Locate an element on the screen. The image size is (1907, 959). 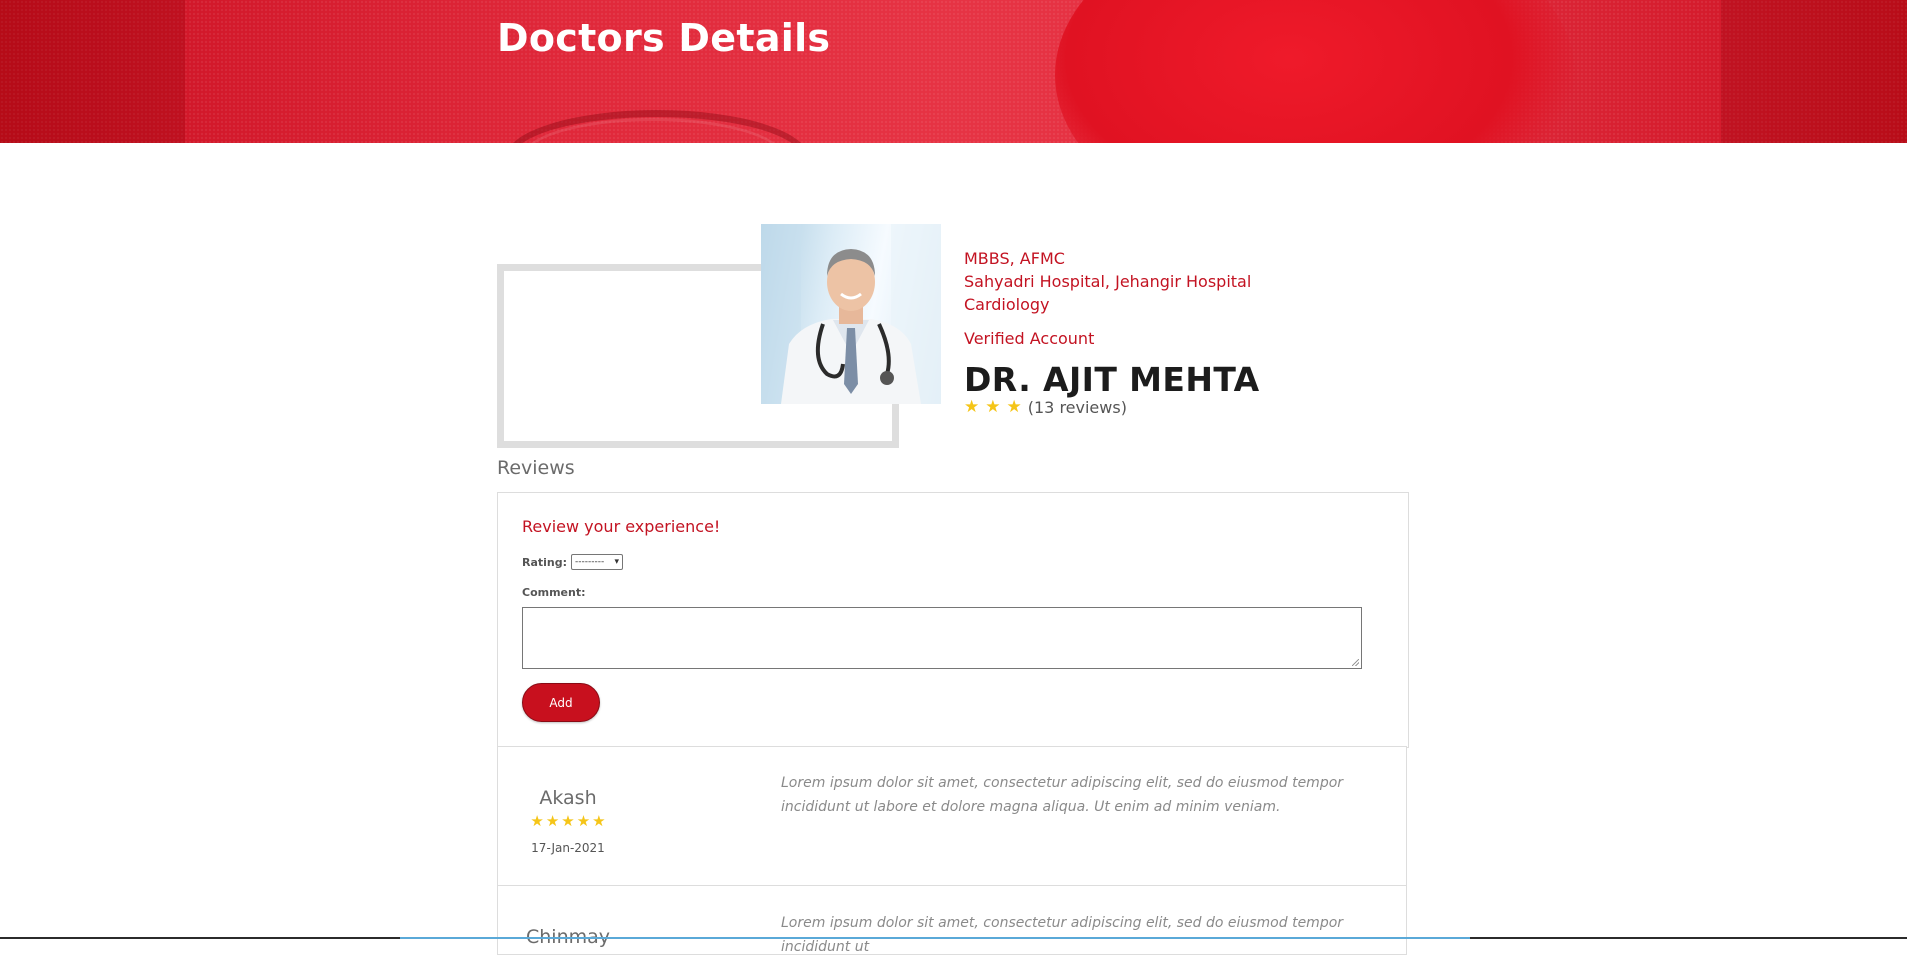
review-form-title: Review your experience! is located at coordinates (621, 526).